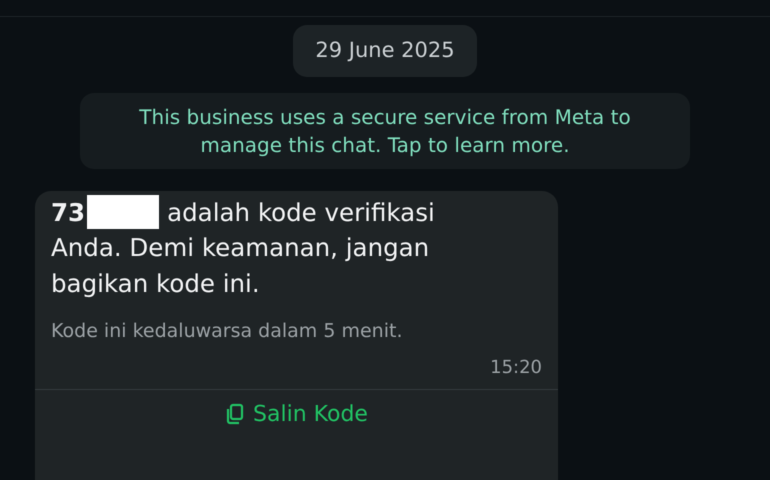 This screenshot has width=770, height=480. Describe the element at coordinates (226, 331) in the screenshot. I see `expiry-note: Kode ini kedaluwarsa dalam 5 menit.` at that location.